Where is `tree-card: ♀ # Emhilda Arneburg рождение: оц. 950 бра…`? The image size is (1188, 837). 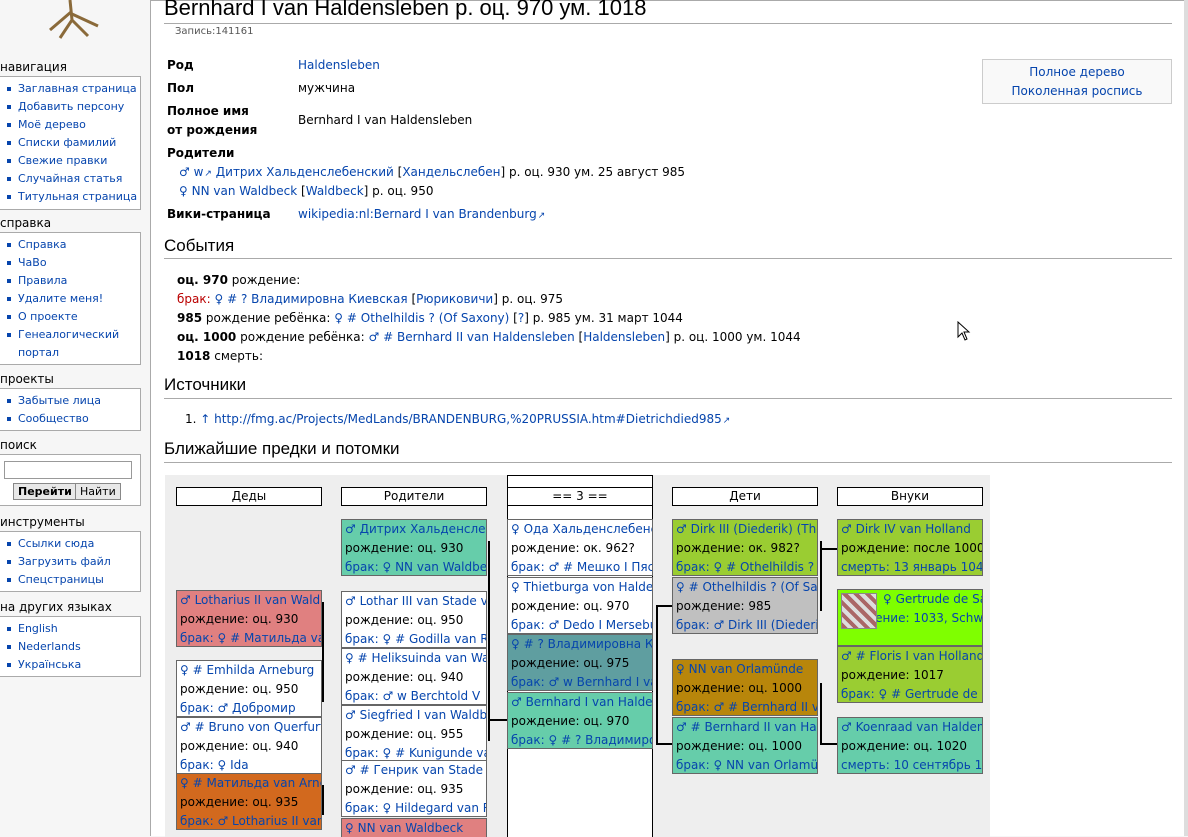 tree-card: ♀ # Emhilda Arneburg рождение: оц. 950 бра… is located at coordinates (249, 688).